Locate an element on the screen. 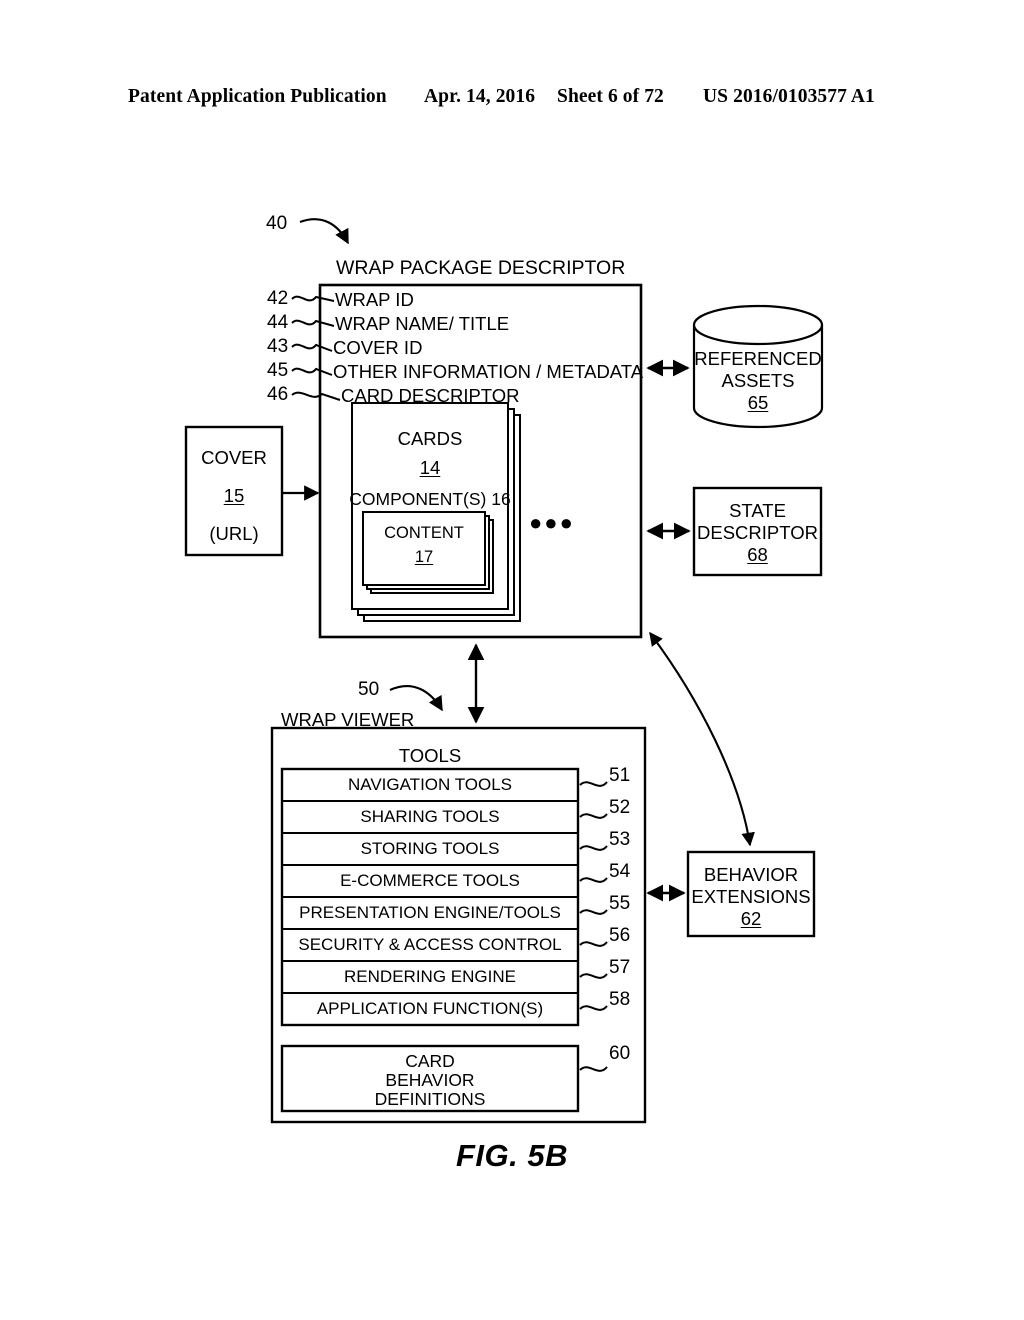  tools-heading: TOOLS is located at coordinates (430, 755).